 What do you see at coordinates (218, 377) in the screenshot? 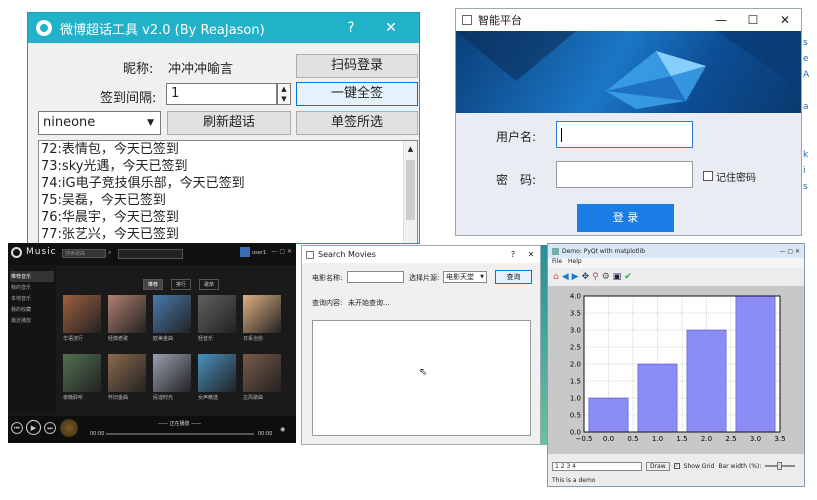
I see `playlist-tile: 女声精选` at bounding box center [218, 377].